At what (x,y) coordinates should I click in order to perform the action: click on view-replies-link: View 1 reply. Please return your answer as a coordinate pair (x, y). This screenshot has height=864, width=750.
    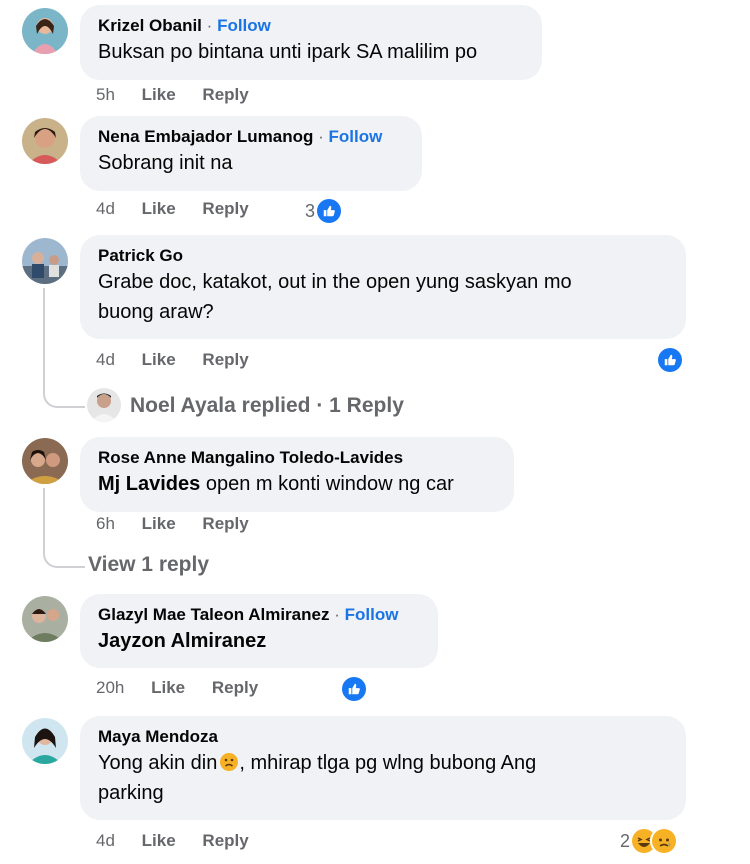
    Looking at the image, I should click on (148, 565).